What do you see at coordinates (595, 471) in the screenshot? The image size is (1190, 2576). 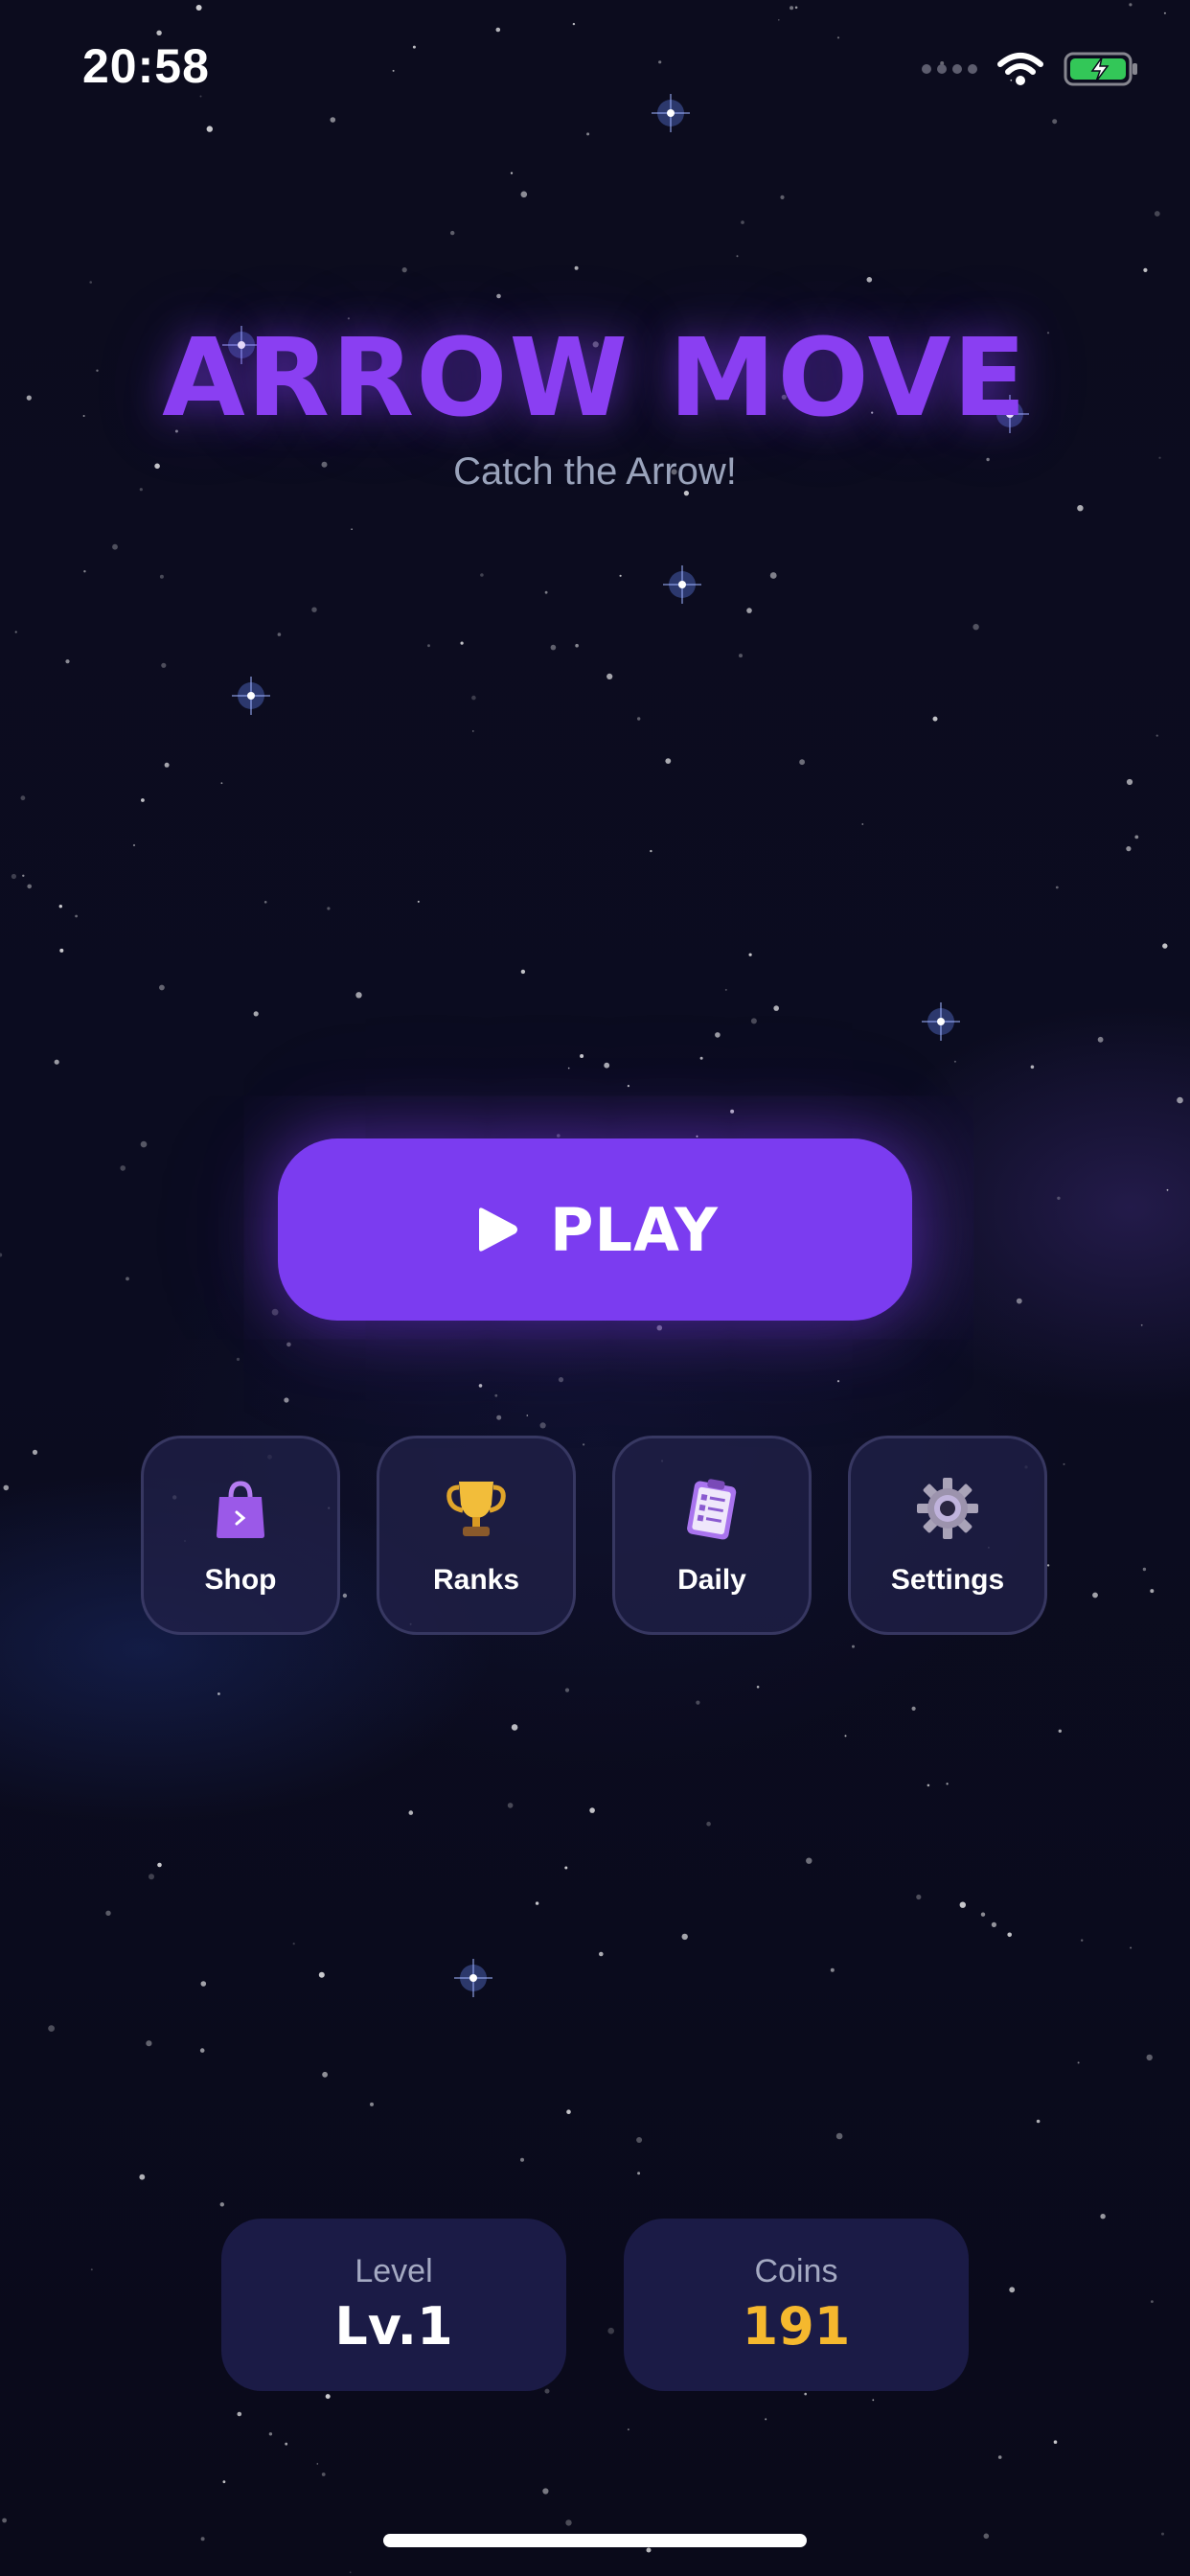 I see `game-subtitle: Catch the Arrow!` at bounding box center [595, 471].